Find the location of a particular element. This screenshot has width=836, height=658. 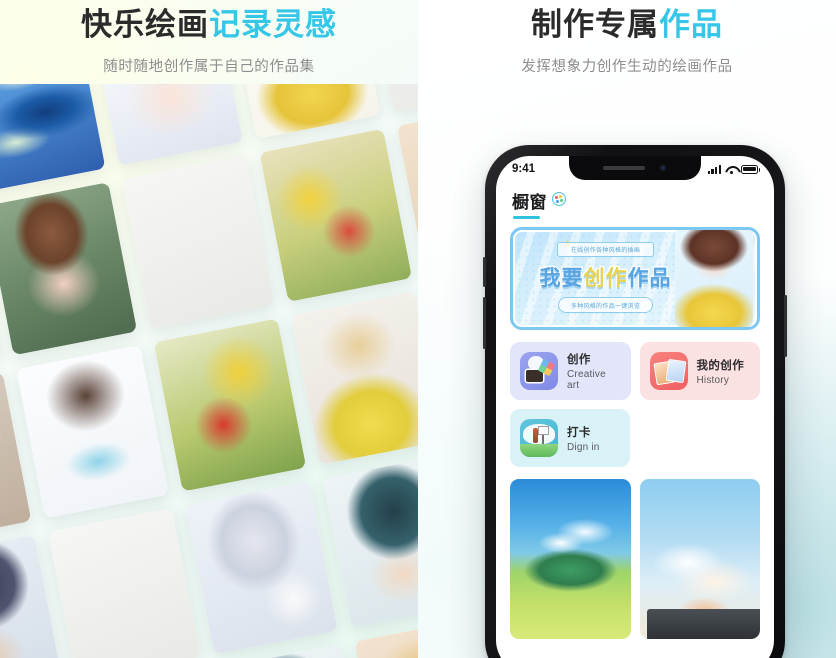

left-headline: 快乐绘画记录灵感 is located at coordinates (209, 22).